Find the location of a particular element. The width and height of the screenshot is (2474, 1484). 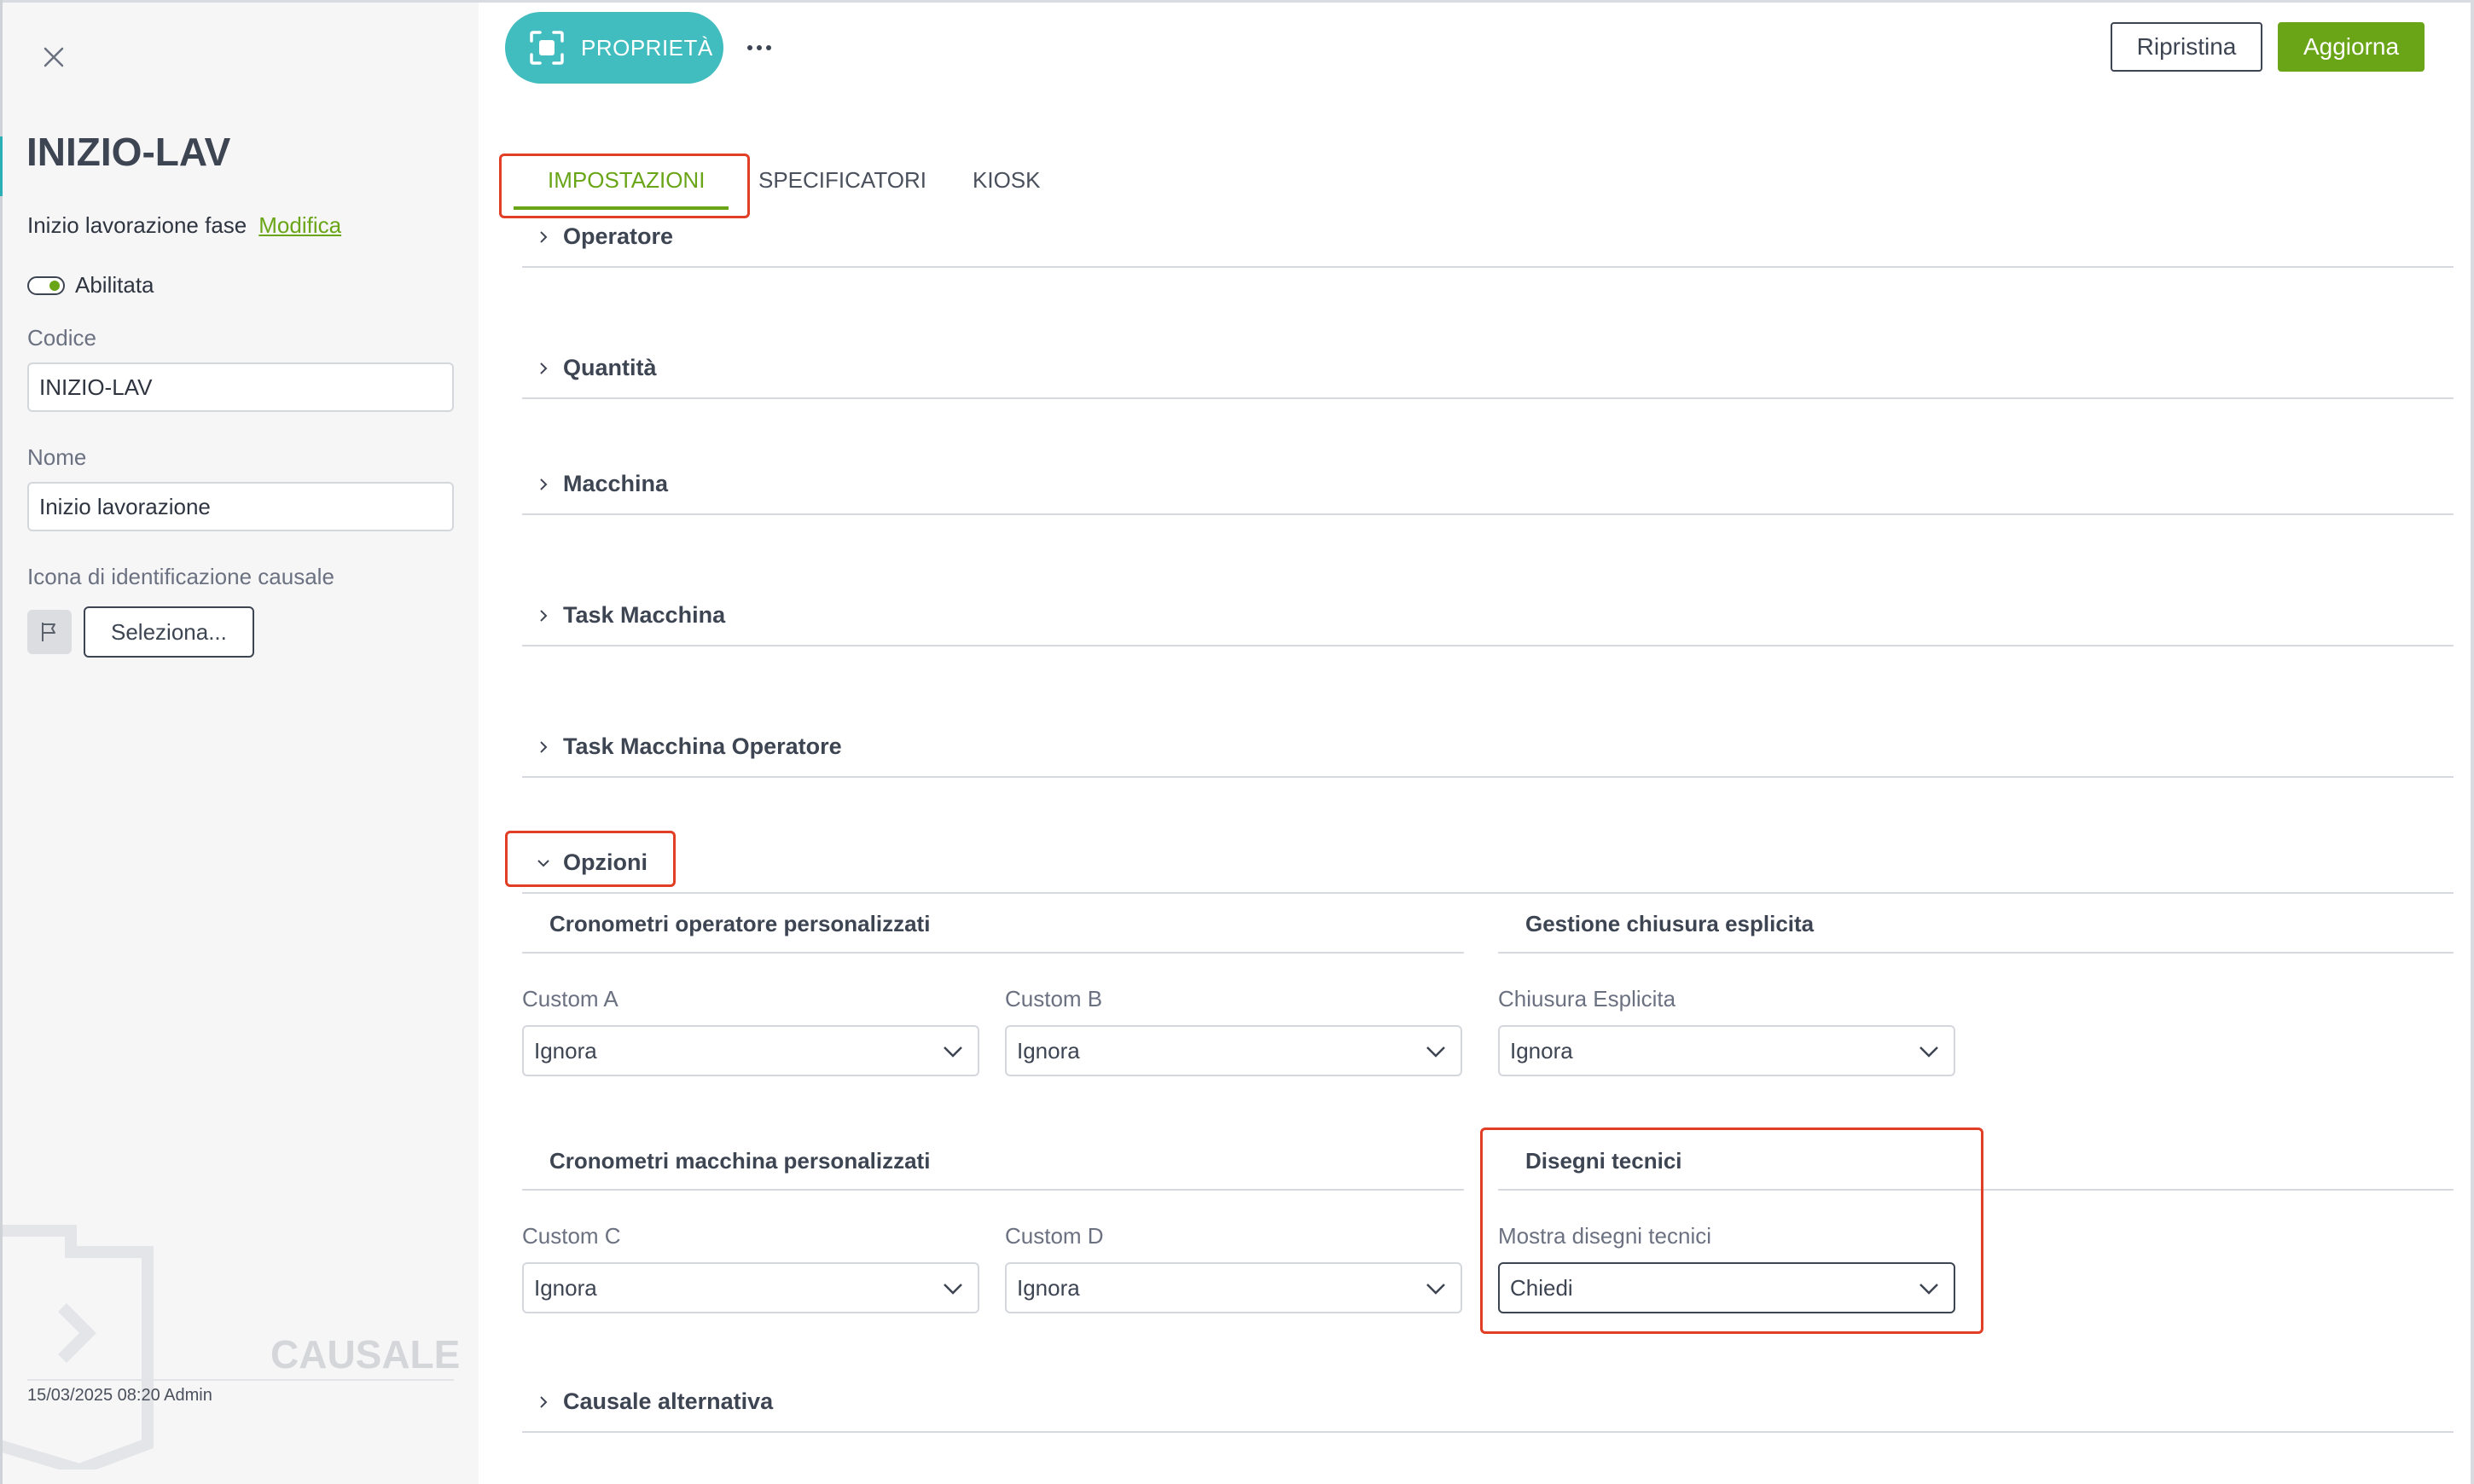

custom-d-label: Custom D is located at coordinates (1054, 1236).